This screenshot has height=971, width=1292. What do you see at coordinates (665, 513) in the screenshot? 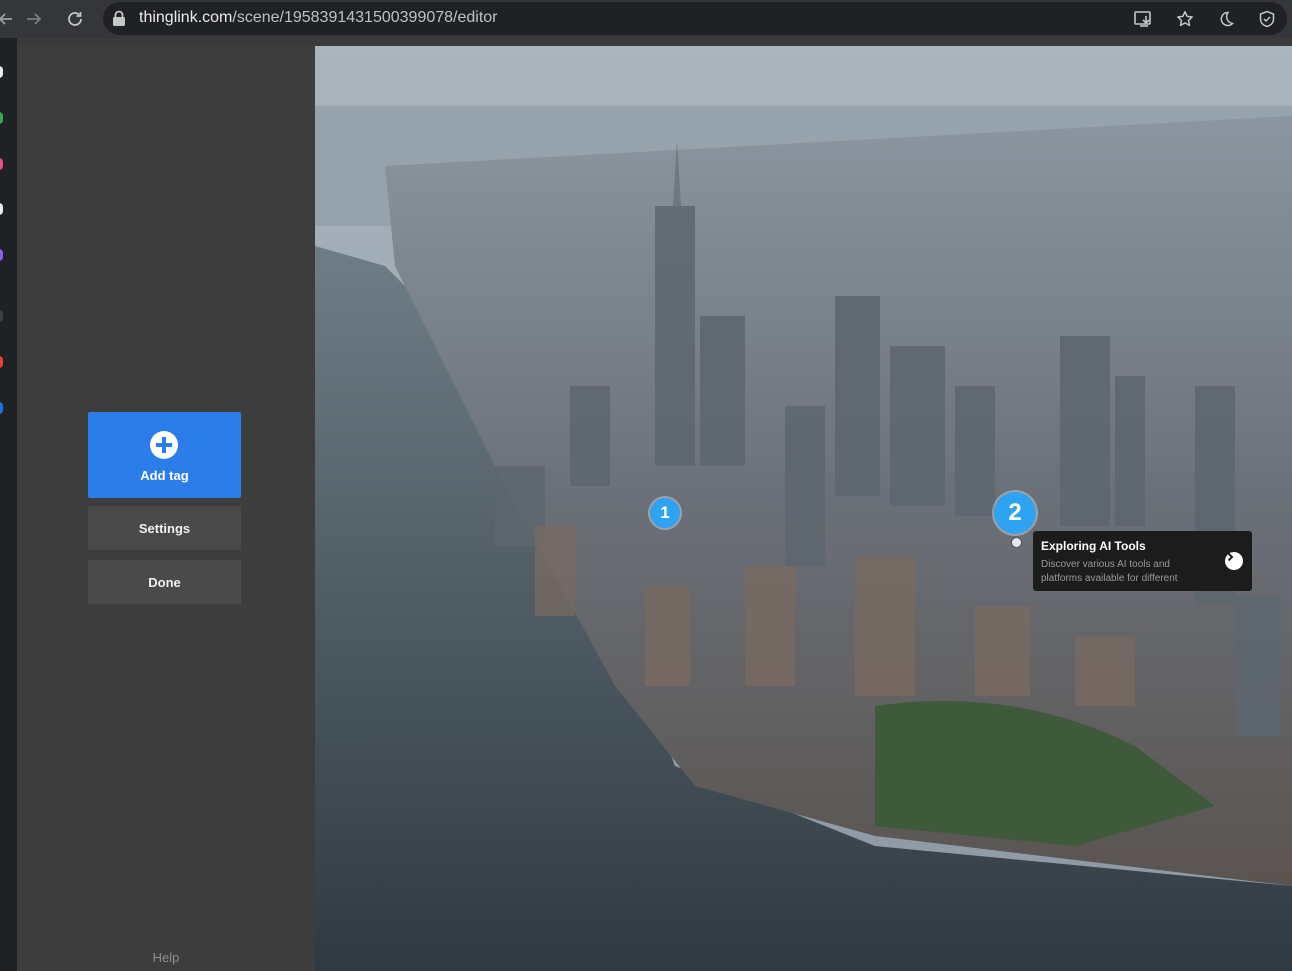
I see `hotspot-1: 1` at bounding box center [665, 513].